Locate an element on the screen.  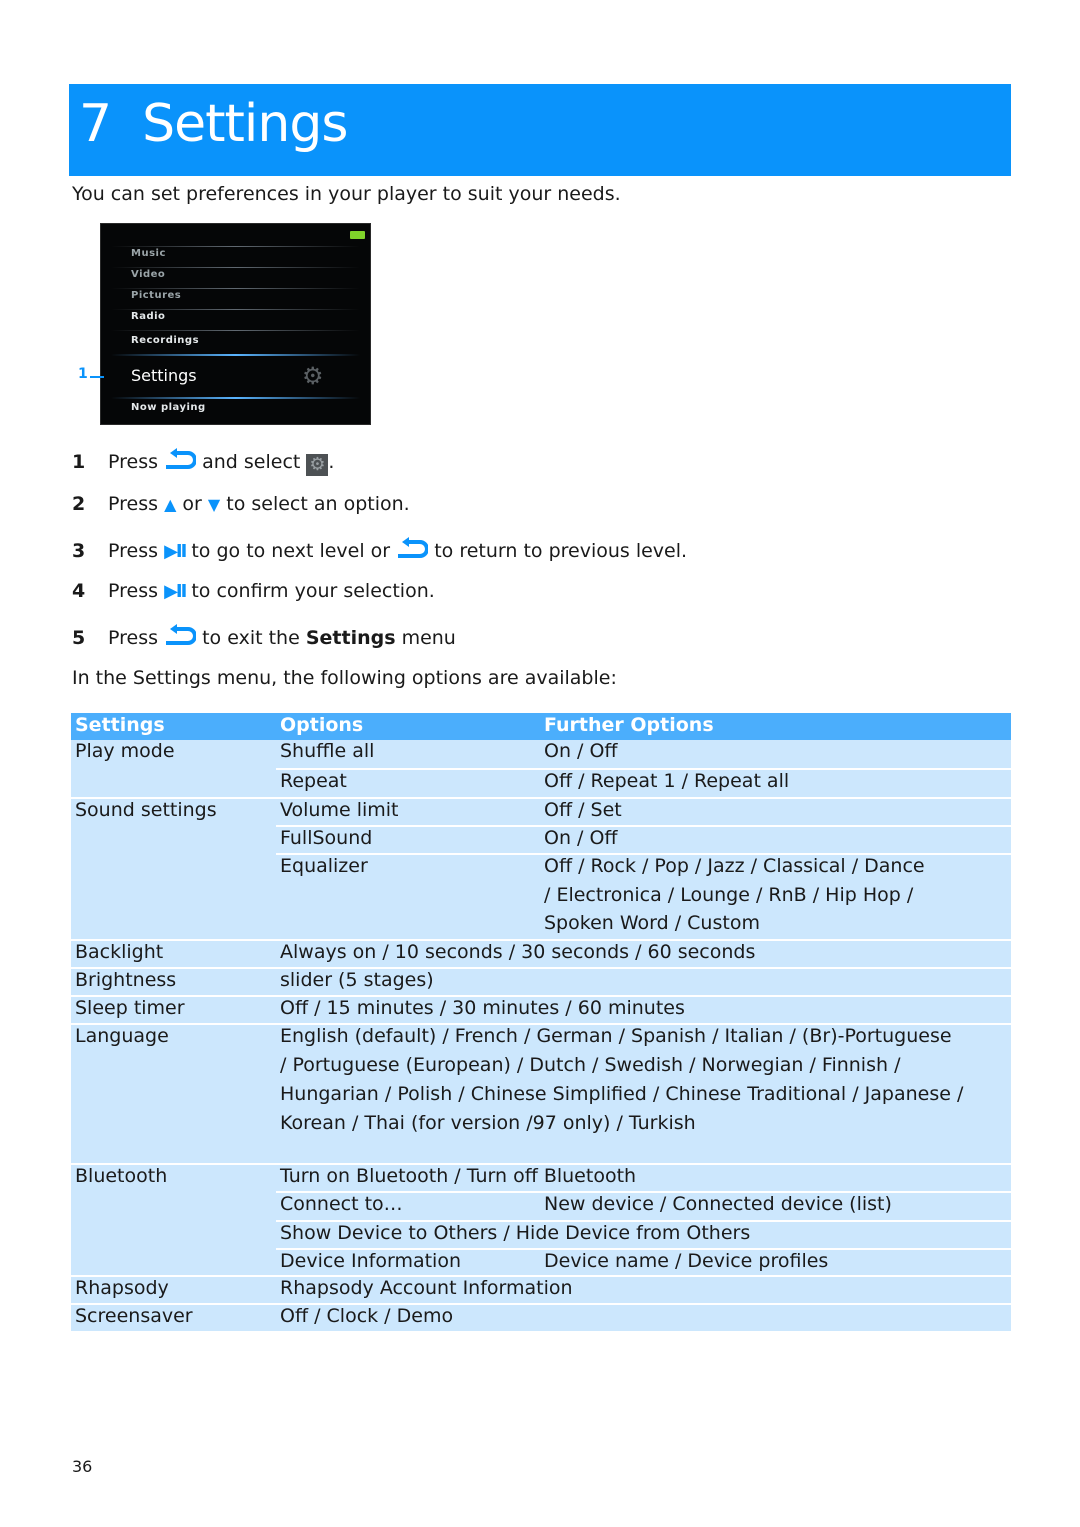
table-row: Screensaver Off / Clock / Demo is located at coordinates (541, 1317).